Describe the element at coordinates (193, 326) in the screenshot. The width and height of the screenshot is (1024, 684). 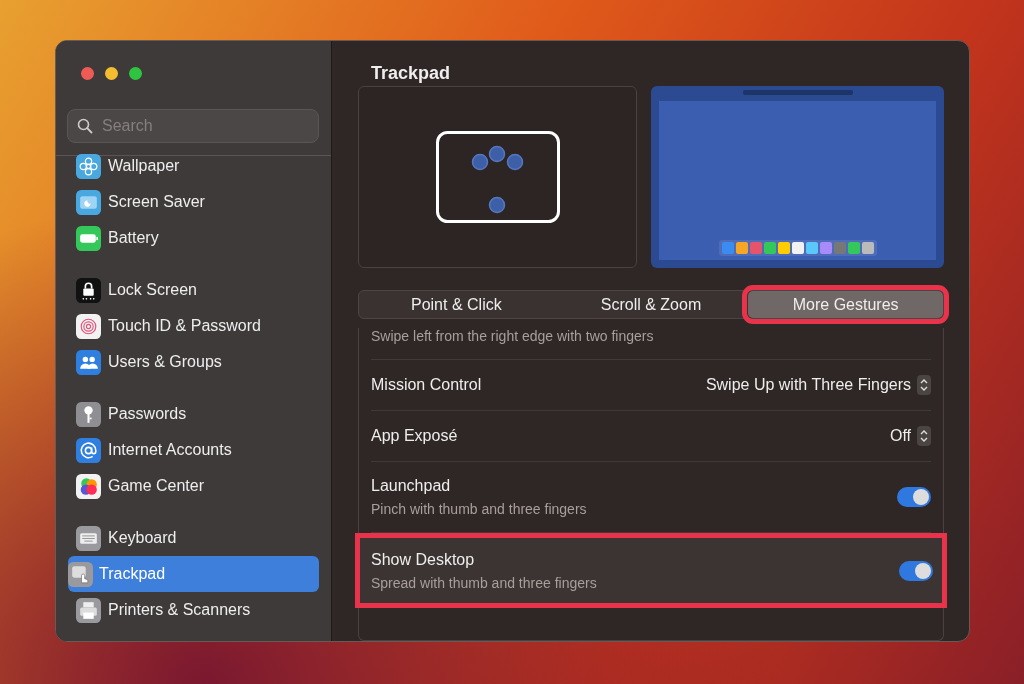
I see `sidebar-item: Touch ID & Password` at that location.